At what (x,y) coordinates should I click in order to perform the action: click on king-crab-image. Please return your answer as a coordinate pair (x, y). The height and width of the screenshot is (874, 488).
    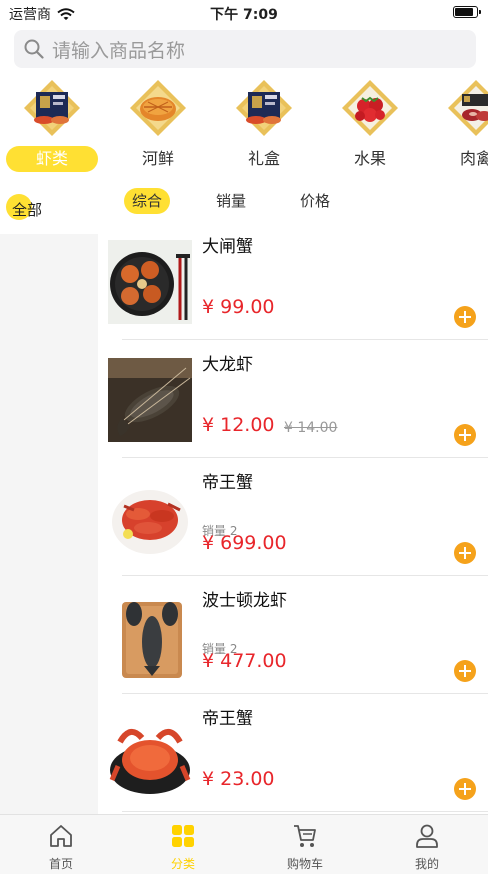
    Looking at the image, I should click on (150, 754).